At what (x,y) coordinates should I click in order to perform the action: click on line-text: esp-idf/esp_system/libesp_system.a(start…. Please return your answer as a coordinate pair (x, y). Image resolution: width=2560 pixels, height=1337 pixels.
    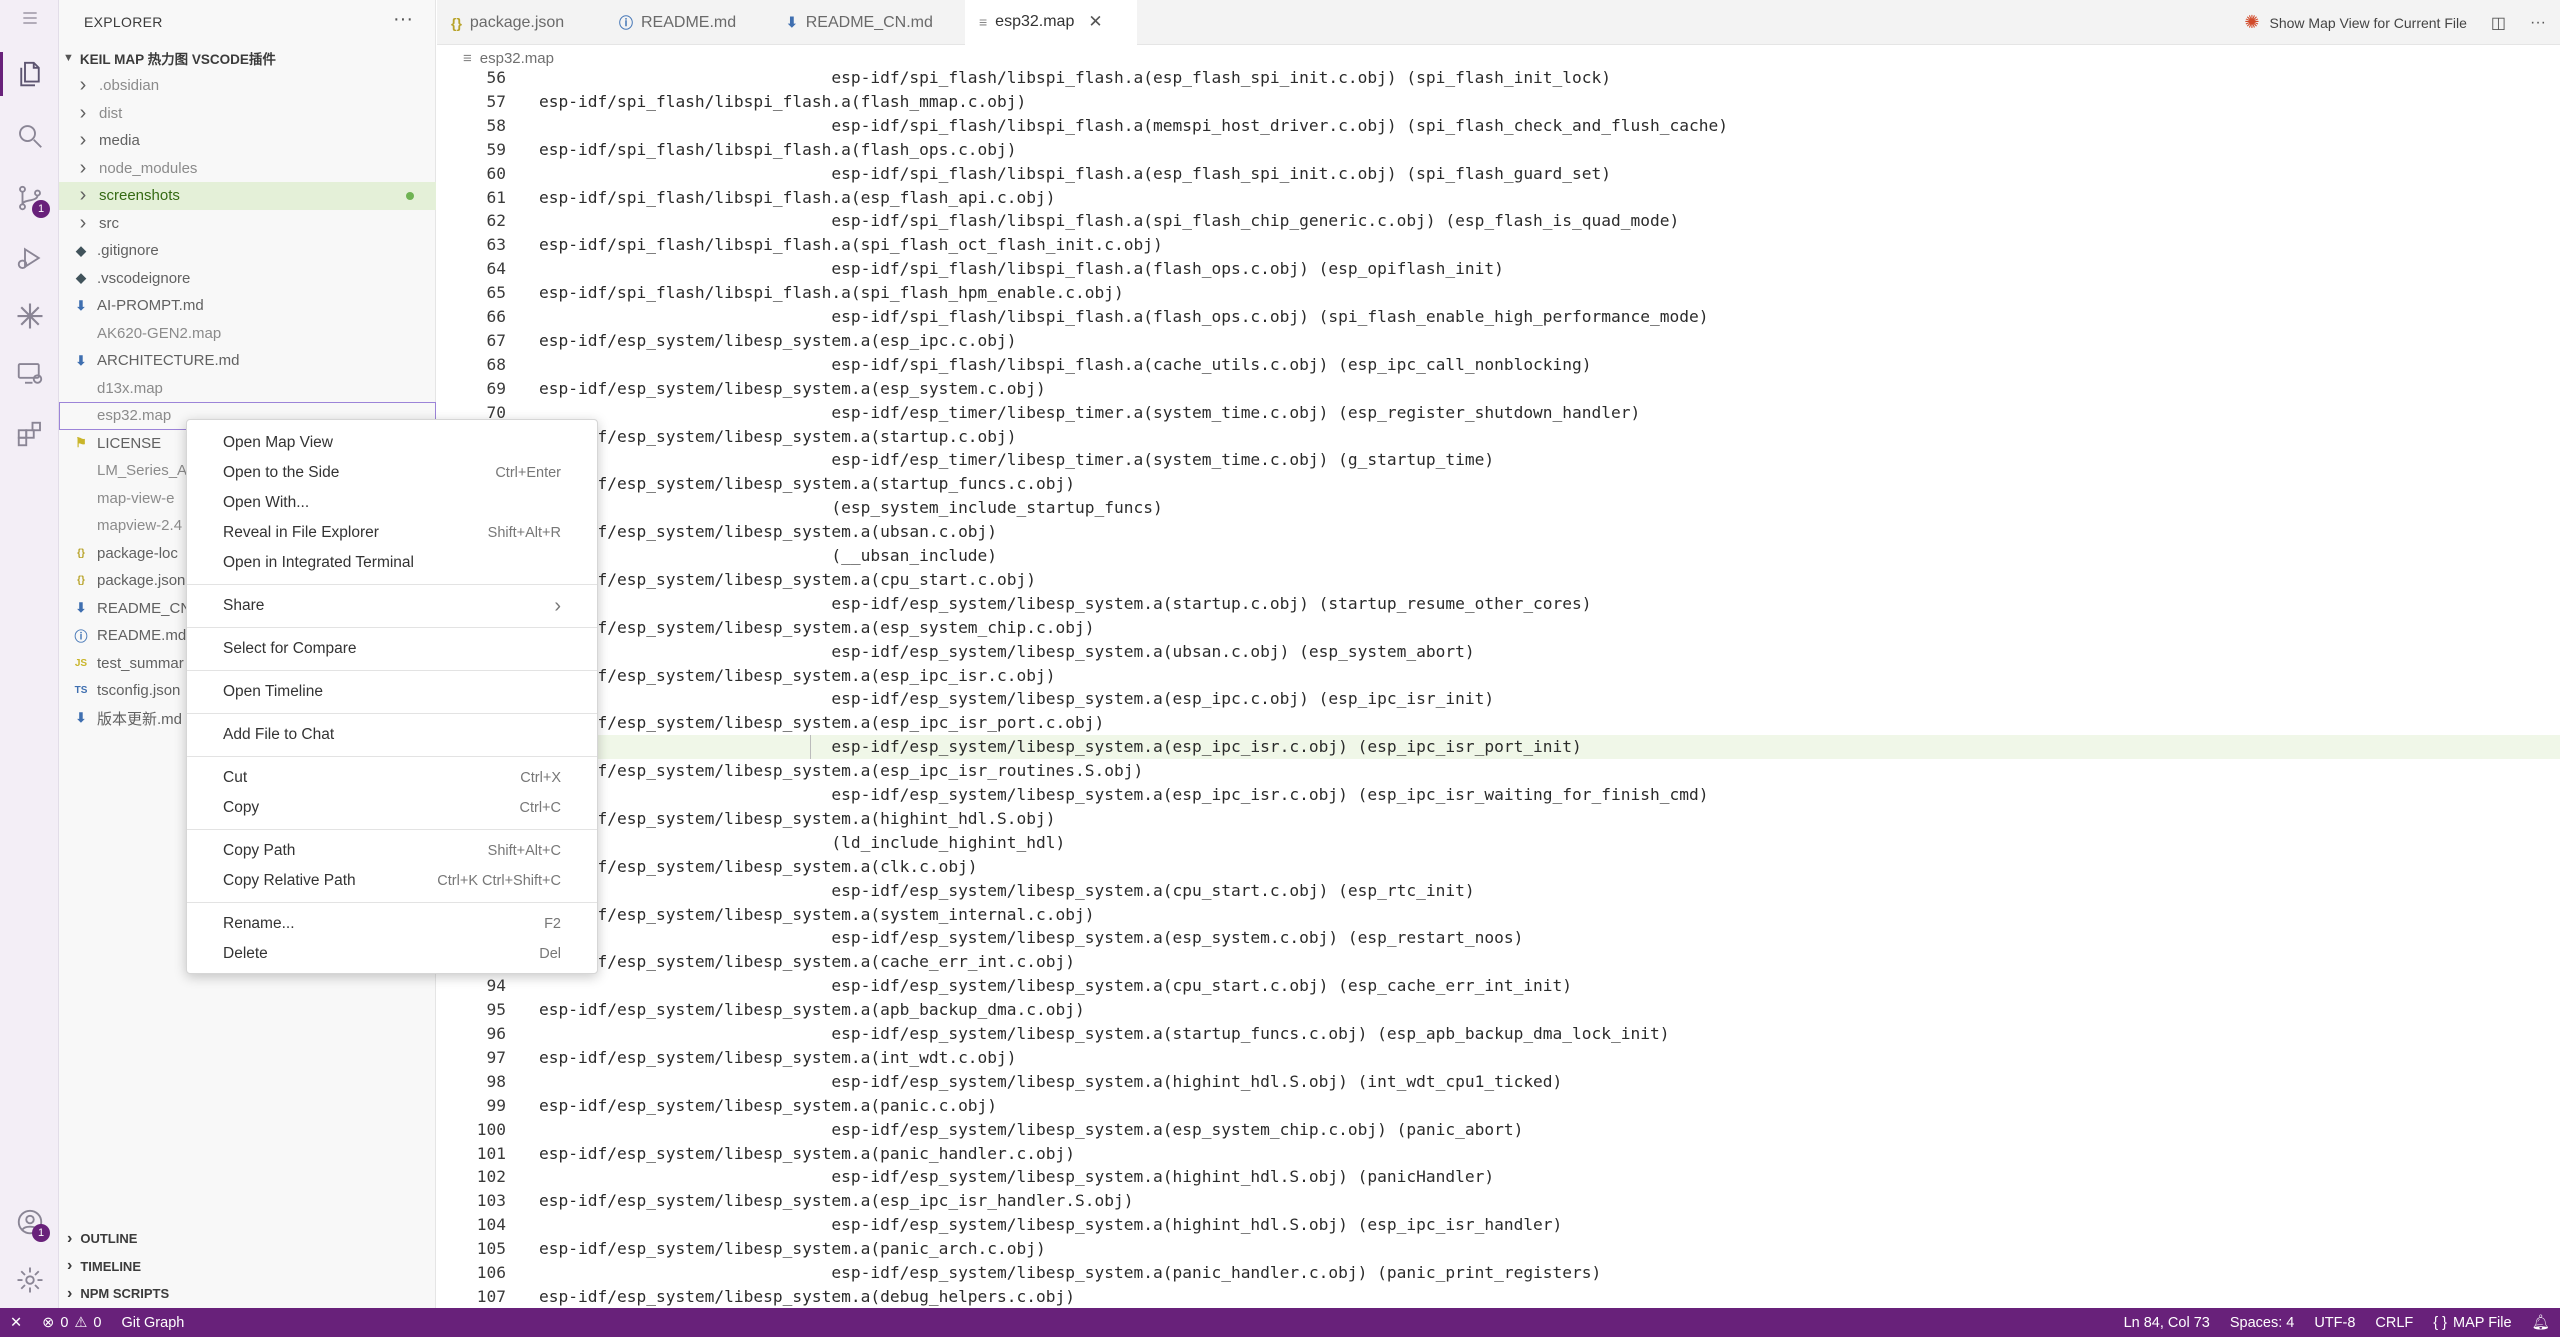
    Looking at the image, I should click on (1065, 603).